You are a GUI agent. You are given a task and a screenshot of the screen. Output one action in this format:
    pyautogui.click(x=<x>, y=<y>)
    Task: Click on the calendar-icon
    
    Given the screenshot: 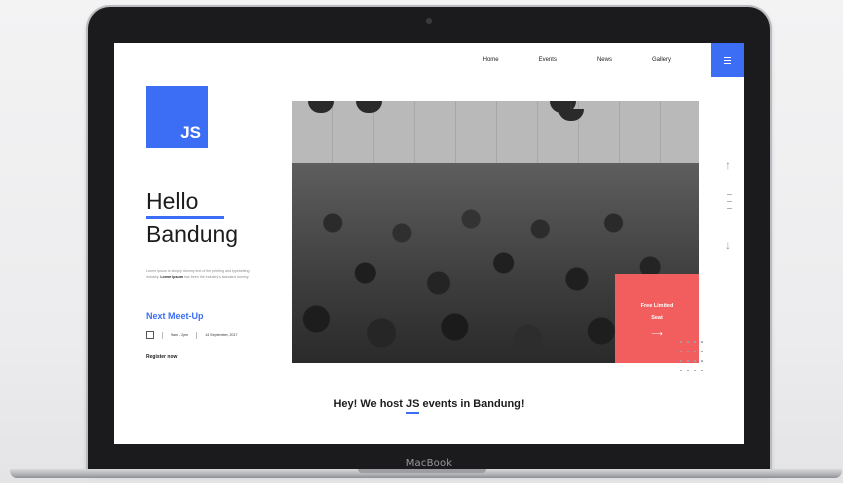 What is the action you would take?
    pyautogui.click(x=150, y=335)
    